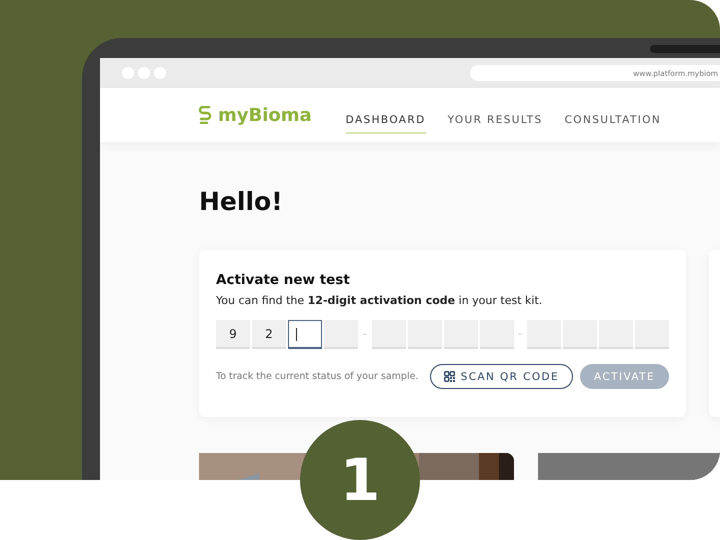 This screenshot has width=720, height=540. I want to click on nav-tab: YOUR RESULTS, so click(495, 120).